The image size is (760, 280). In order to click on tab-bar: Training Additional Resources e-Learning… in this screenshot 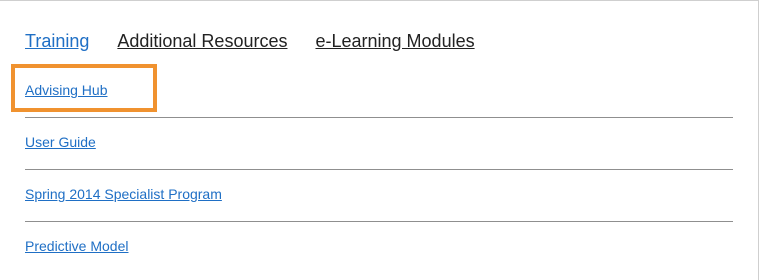, I will do `click(264, 41)`.